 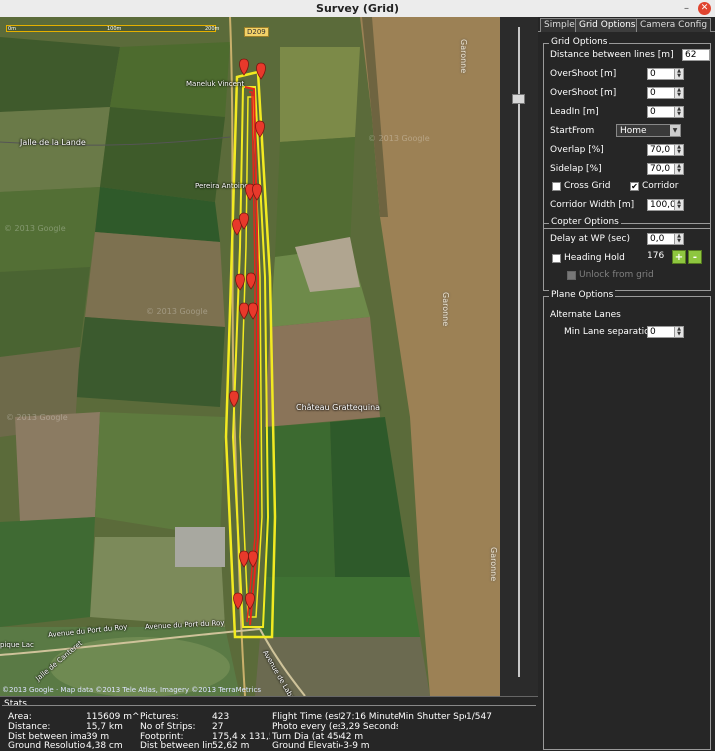 What do you see at coordinates (585, 222) in the screenshot?
I see `copter-options-title: Copter Options` at bounding box center [585, 222].